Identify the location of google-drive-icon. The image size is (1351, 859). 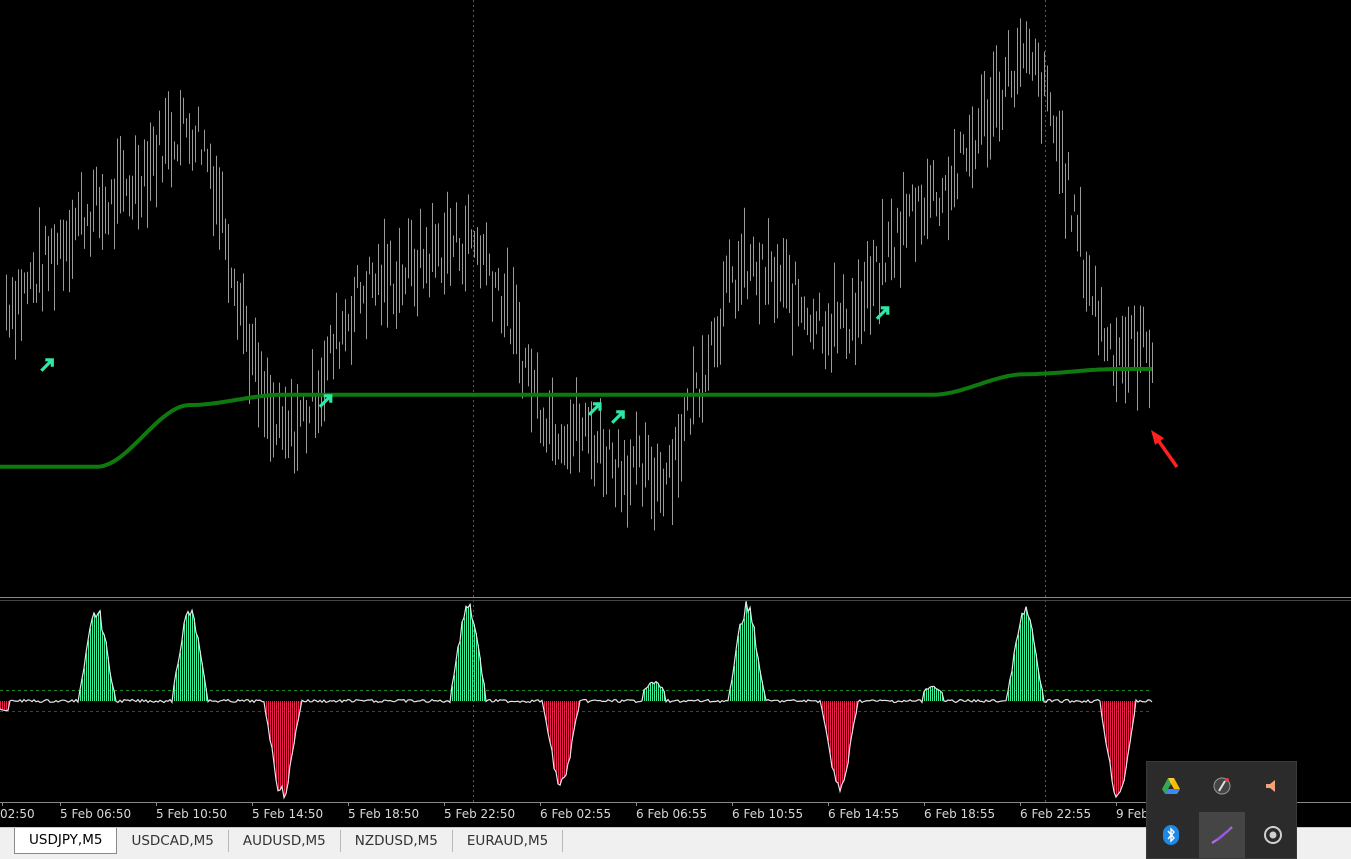
(1171, 786).